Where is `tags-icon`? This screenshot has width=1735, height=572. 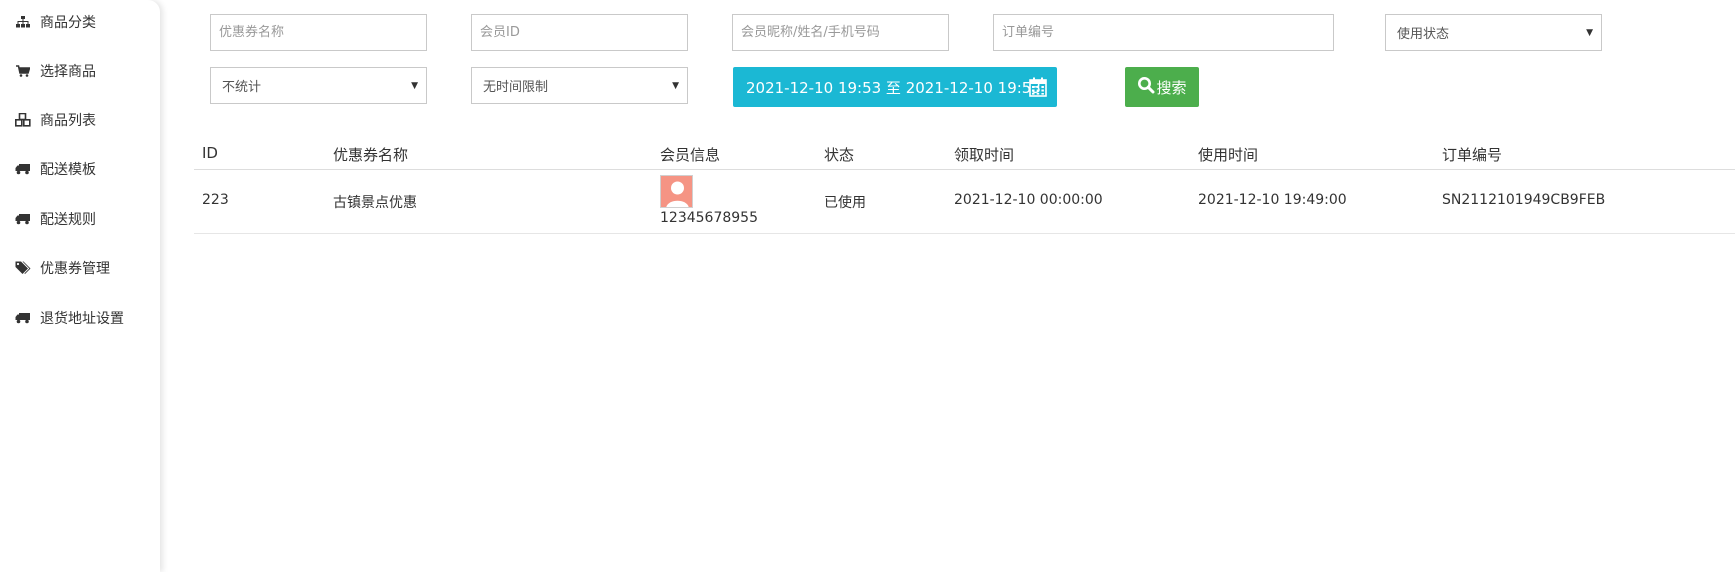
tags-icon is located at coordinates (23, 268).